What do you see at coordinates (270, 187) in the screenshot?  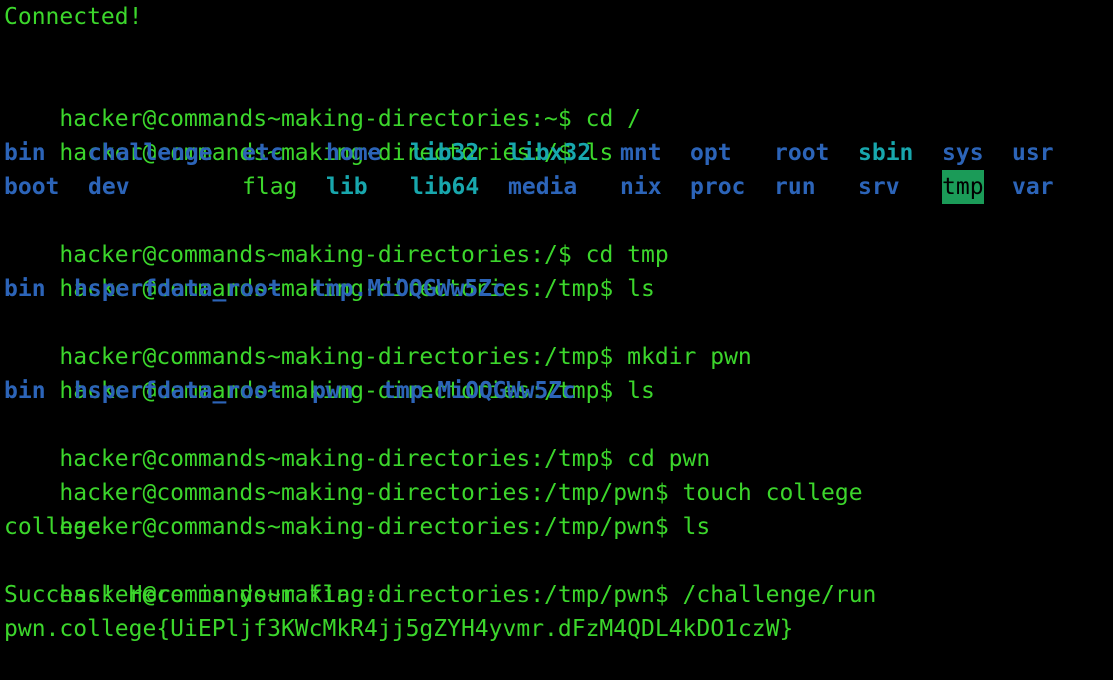 I see `file-entry: flag` at bounding box center [270, 187].